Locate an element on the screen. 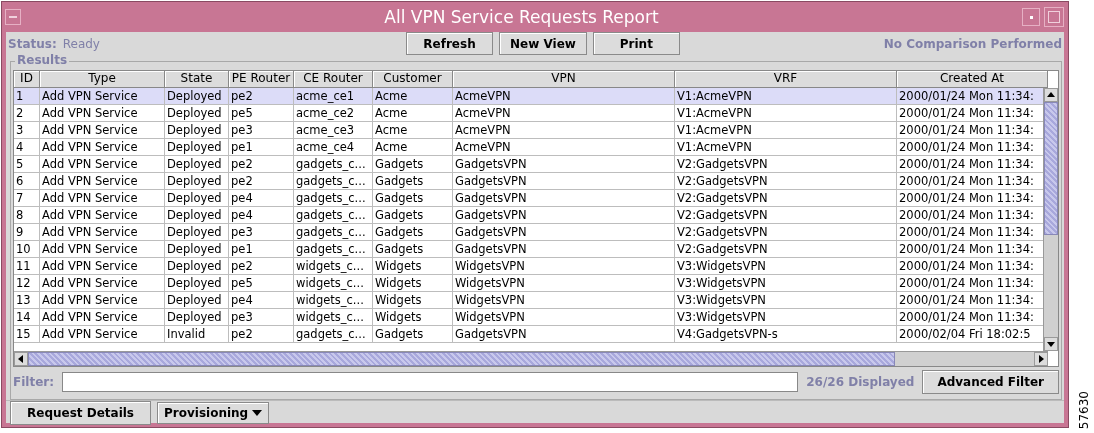  table-row: 12 Add VPN Service Deployed pe5 widgets_c... Widgets WidgetsVPN V3:WidgetsVPN 2000/01/24 Mon 11:34: is located at coordinates (528, 283).